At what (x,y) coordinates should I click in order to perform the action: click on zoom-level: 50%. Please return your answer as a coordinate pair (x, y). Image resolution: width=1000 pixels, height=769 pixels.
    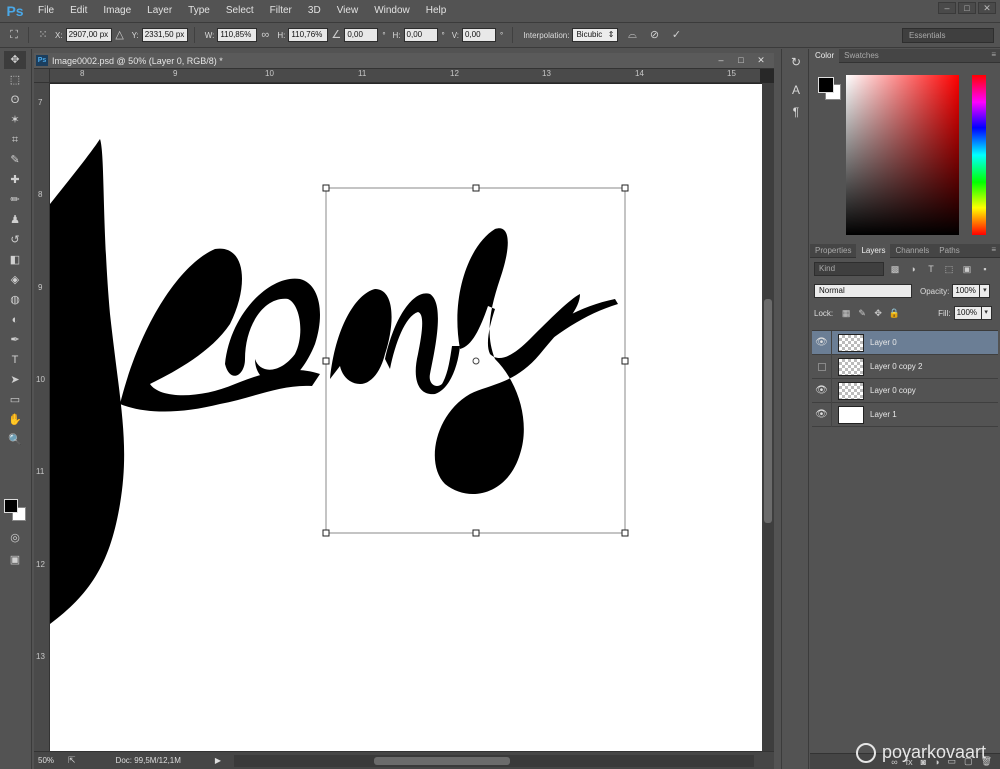
    Looking at the image, I should click on (51, 761).